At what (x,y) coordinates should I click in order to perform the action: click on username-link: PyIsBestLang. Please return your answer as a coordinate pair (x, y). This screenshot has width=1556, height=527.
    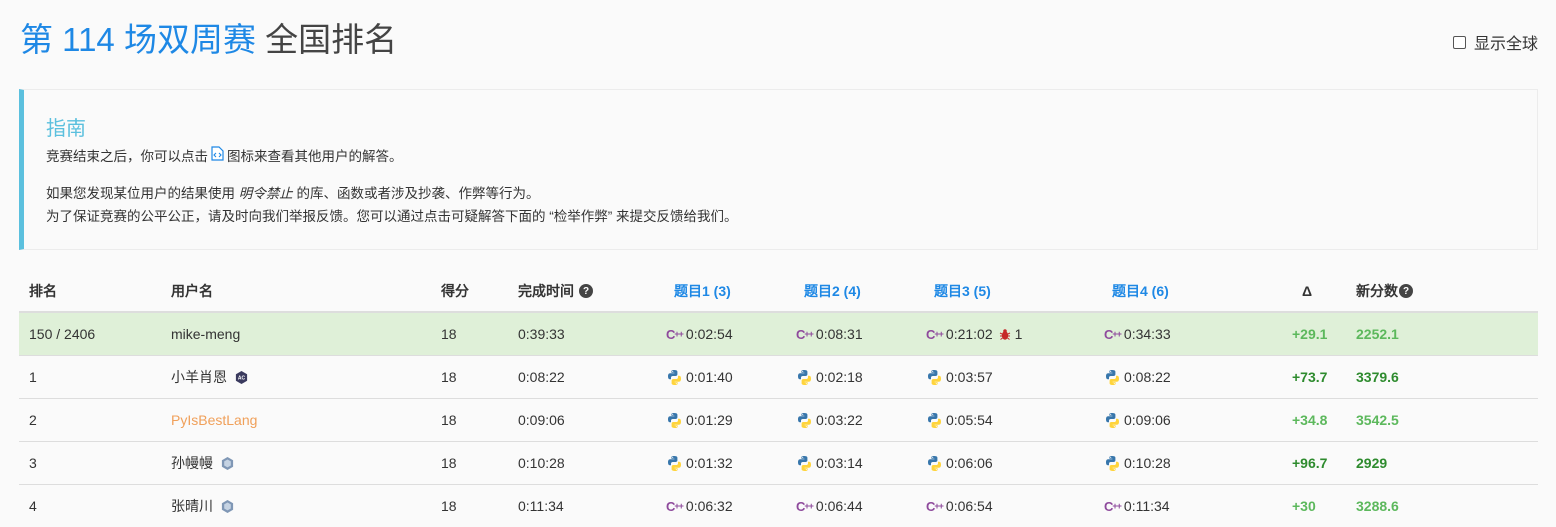
    Looking at the image, I should click on (214, 420).